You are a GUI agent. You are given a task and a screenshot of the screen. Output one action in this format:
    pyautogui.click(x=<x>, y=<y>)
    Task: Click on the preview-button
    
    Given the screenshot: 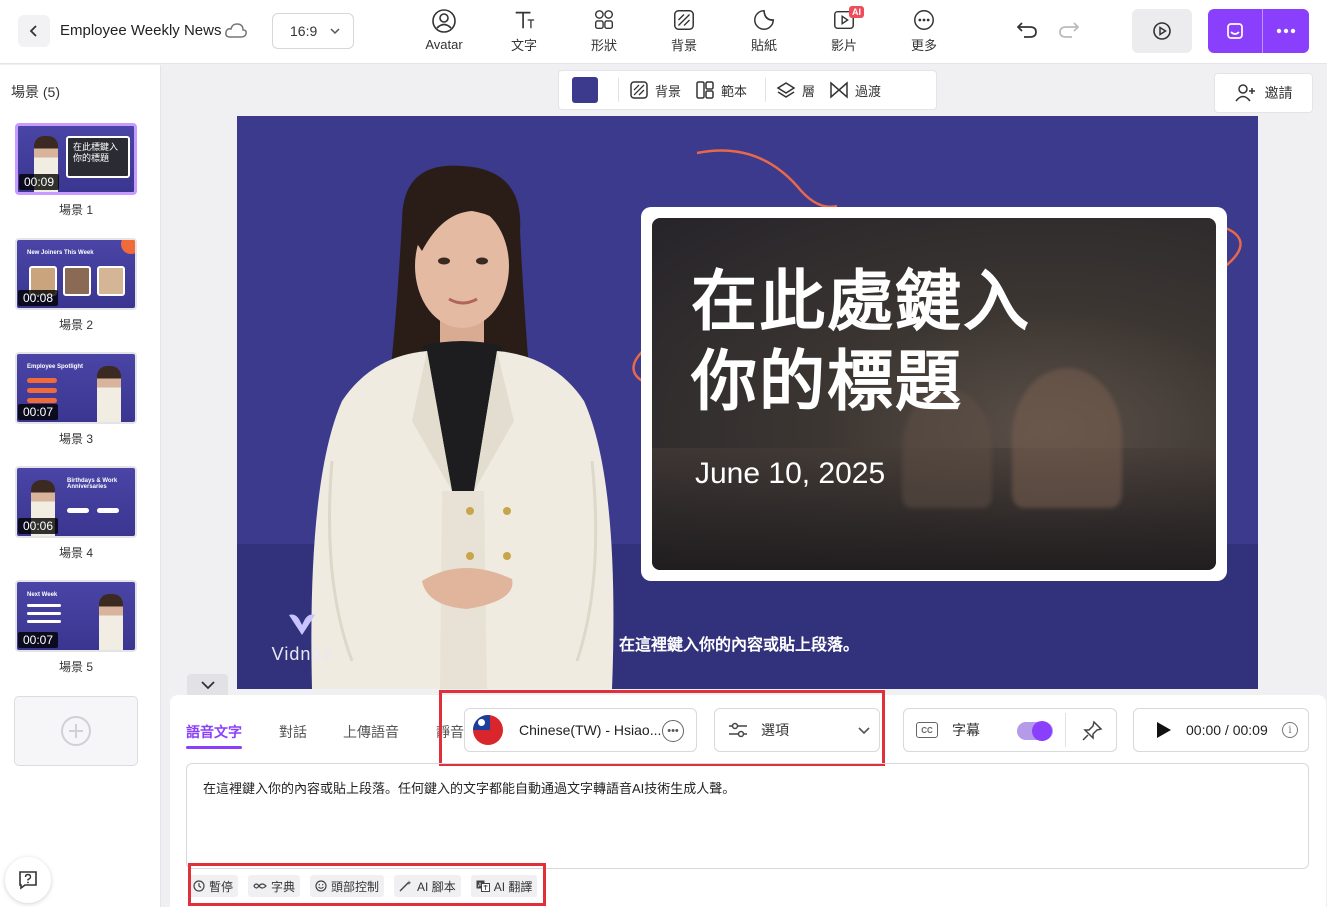 What is the action you would take?
    pyautogui.click(x=1162, y=31)
    